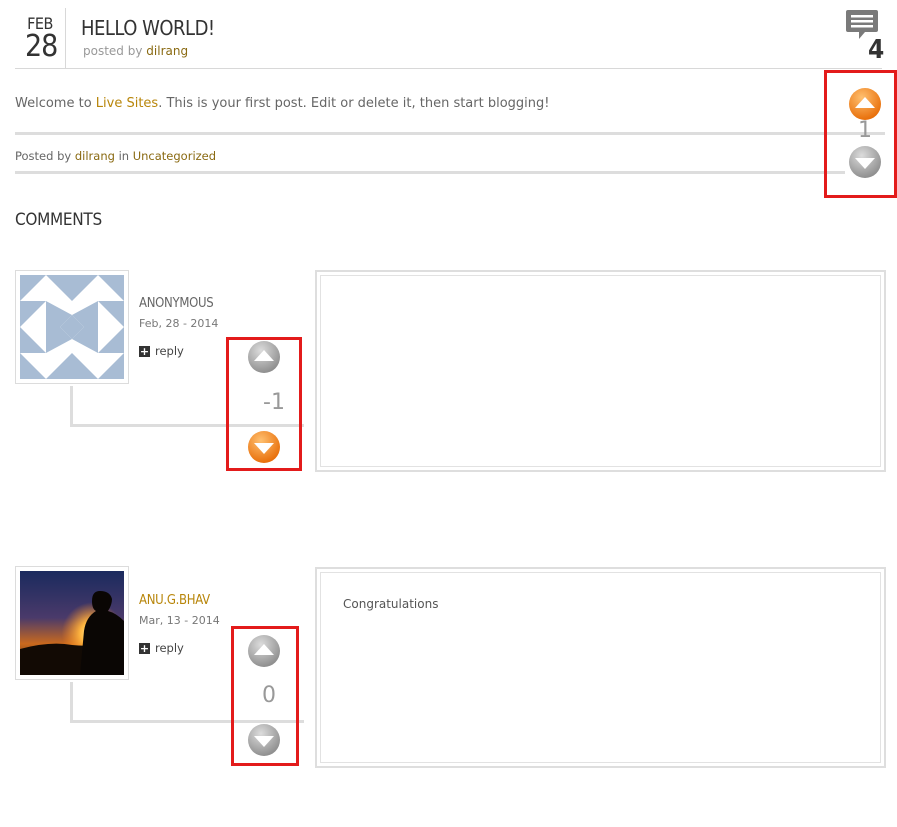 This screenshot has height=827, width=897. What do you see at coordinates (113, 51) in the screenshot?
I see `byline-prefix: posted by` at bounding box center [113, 51].